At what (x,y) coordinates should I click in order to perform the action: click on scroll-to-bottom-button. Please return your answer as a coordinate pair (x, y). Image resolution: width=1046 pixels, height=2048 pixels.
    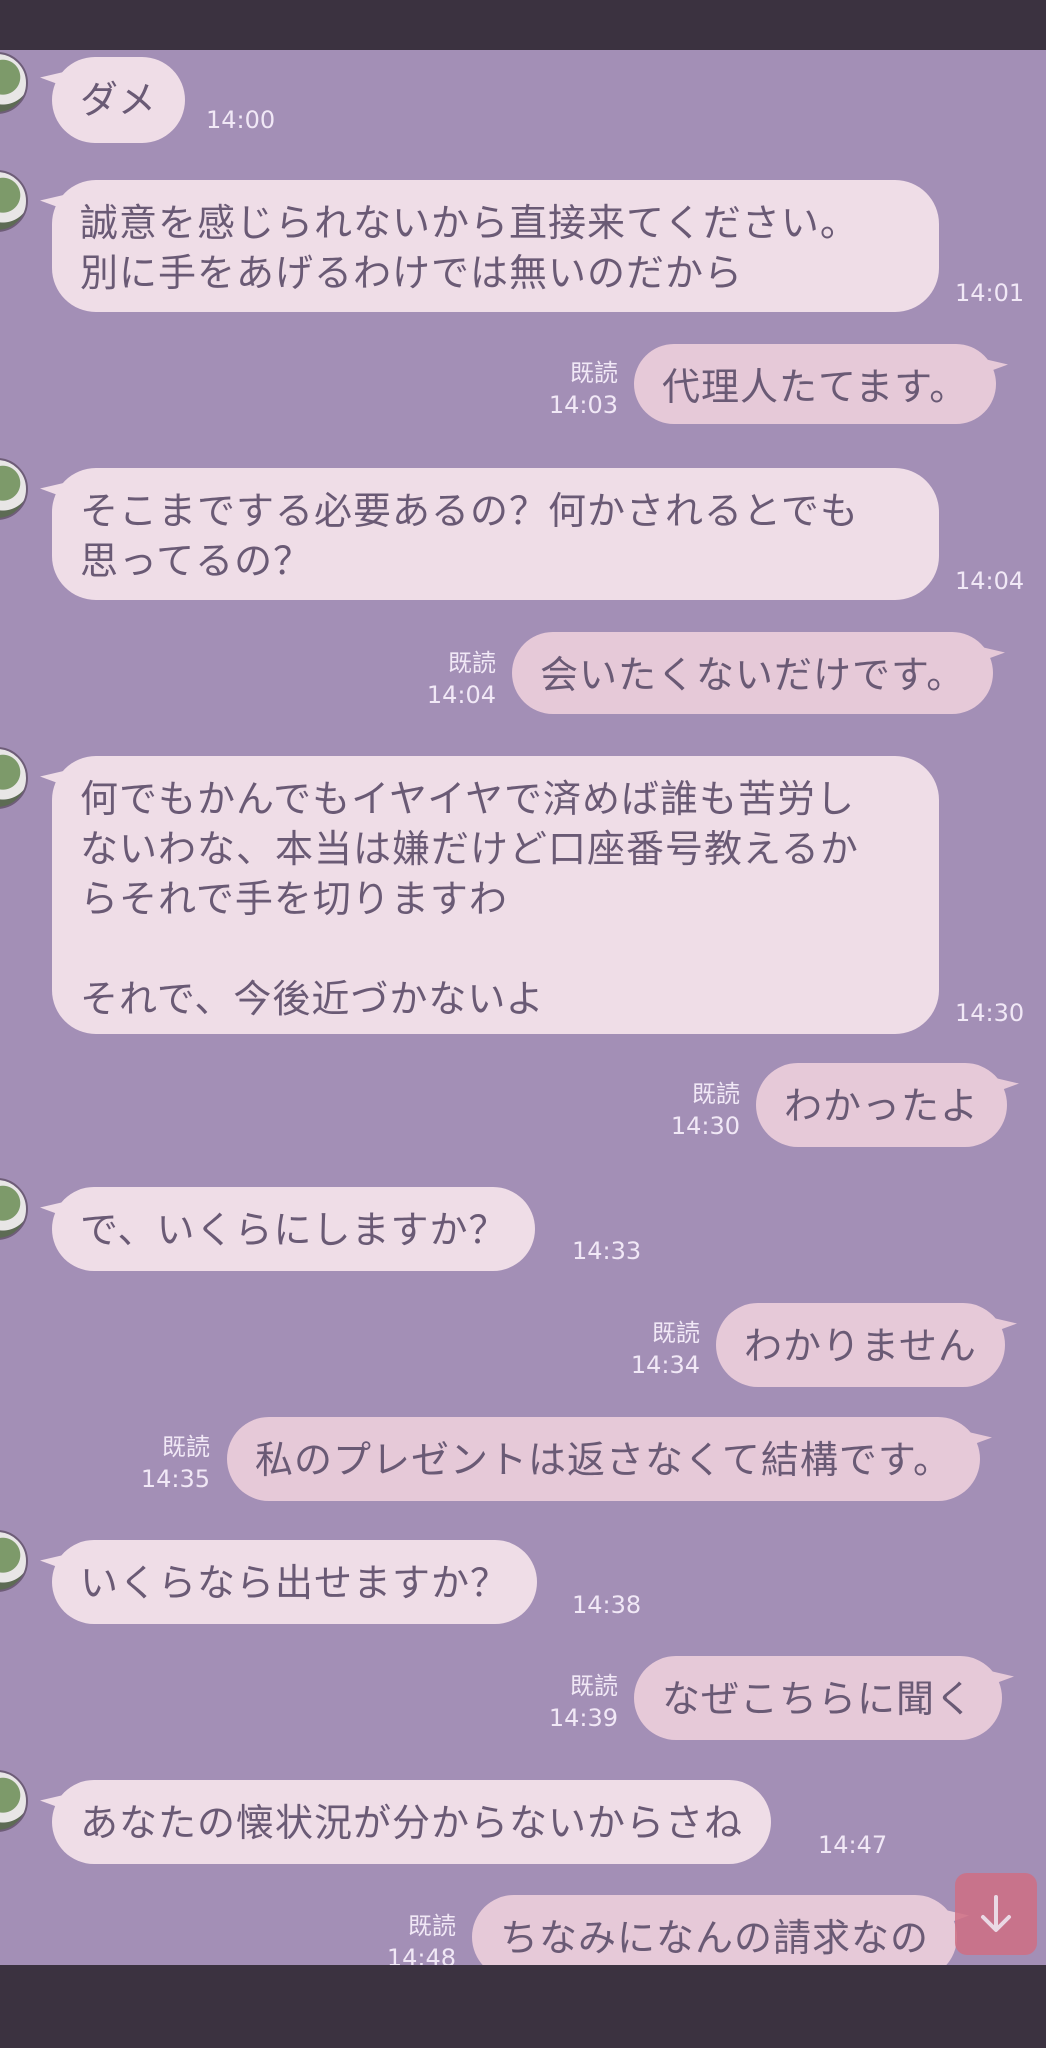
    Looking at the image, I should click on (996, 1914).